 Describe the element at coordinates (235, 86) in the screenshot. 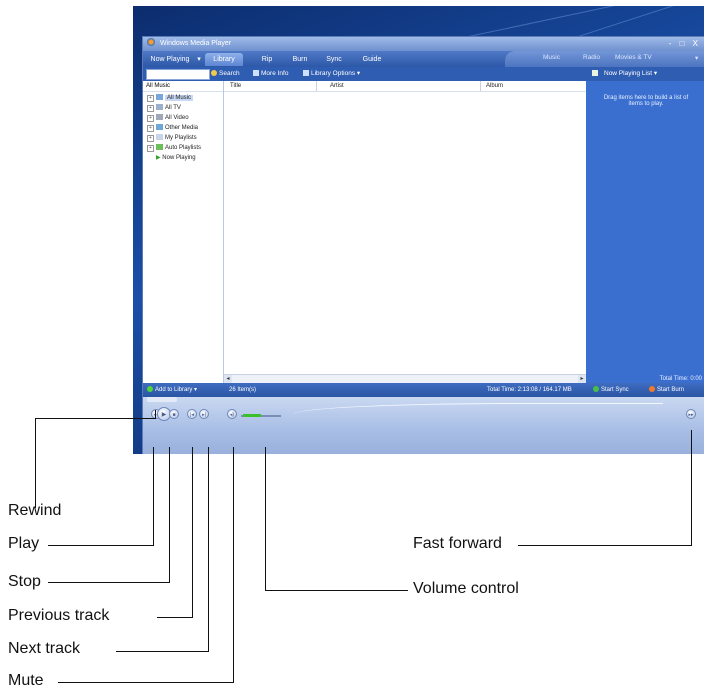

I see `column-title: Title` at that location.